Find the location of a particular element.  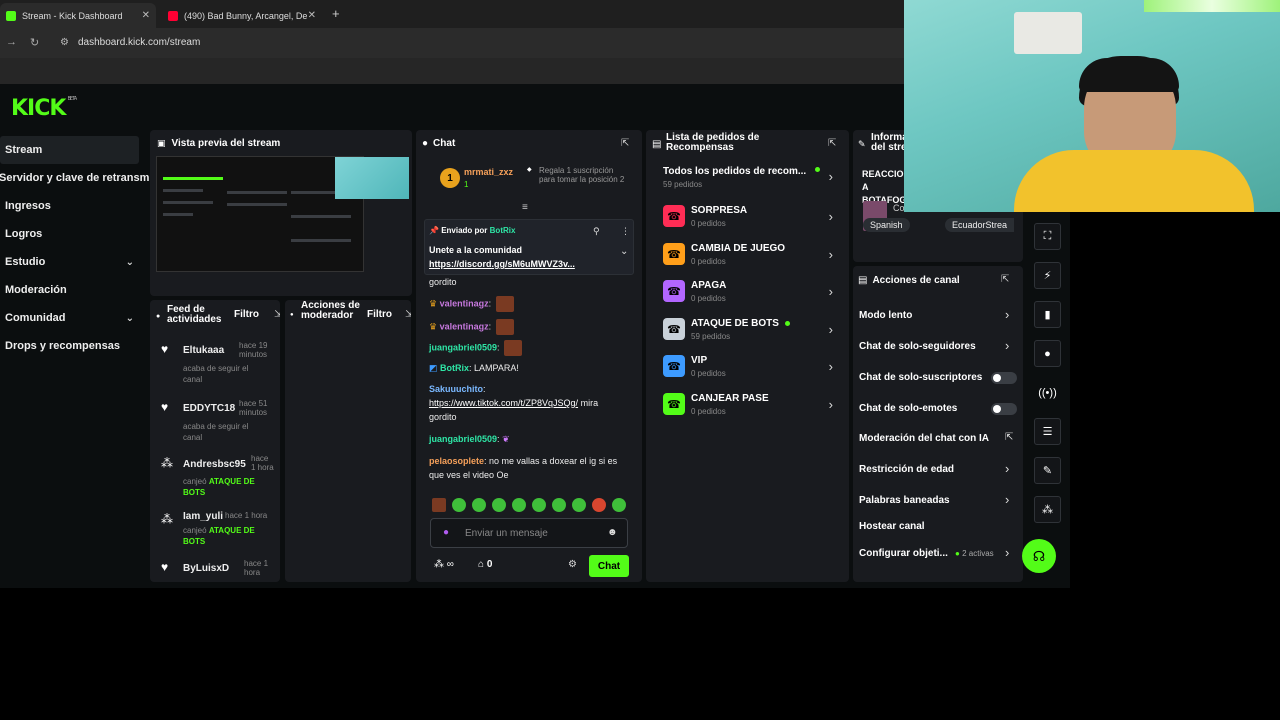

mod-filter-button: Filtro is located at coordinates (379, 314).